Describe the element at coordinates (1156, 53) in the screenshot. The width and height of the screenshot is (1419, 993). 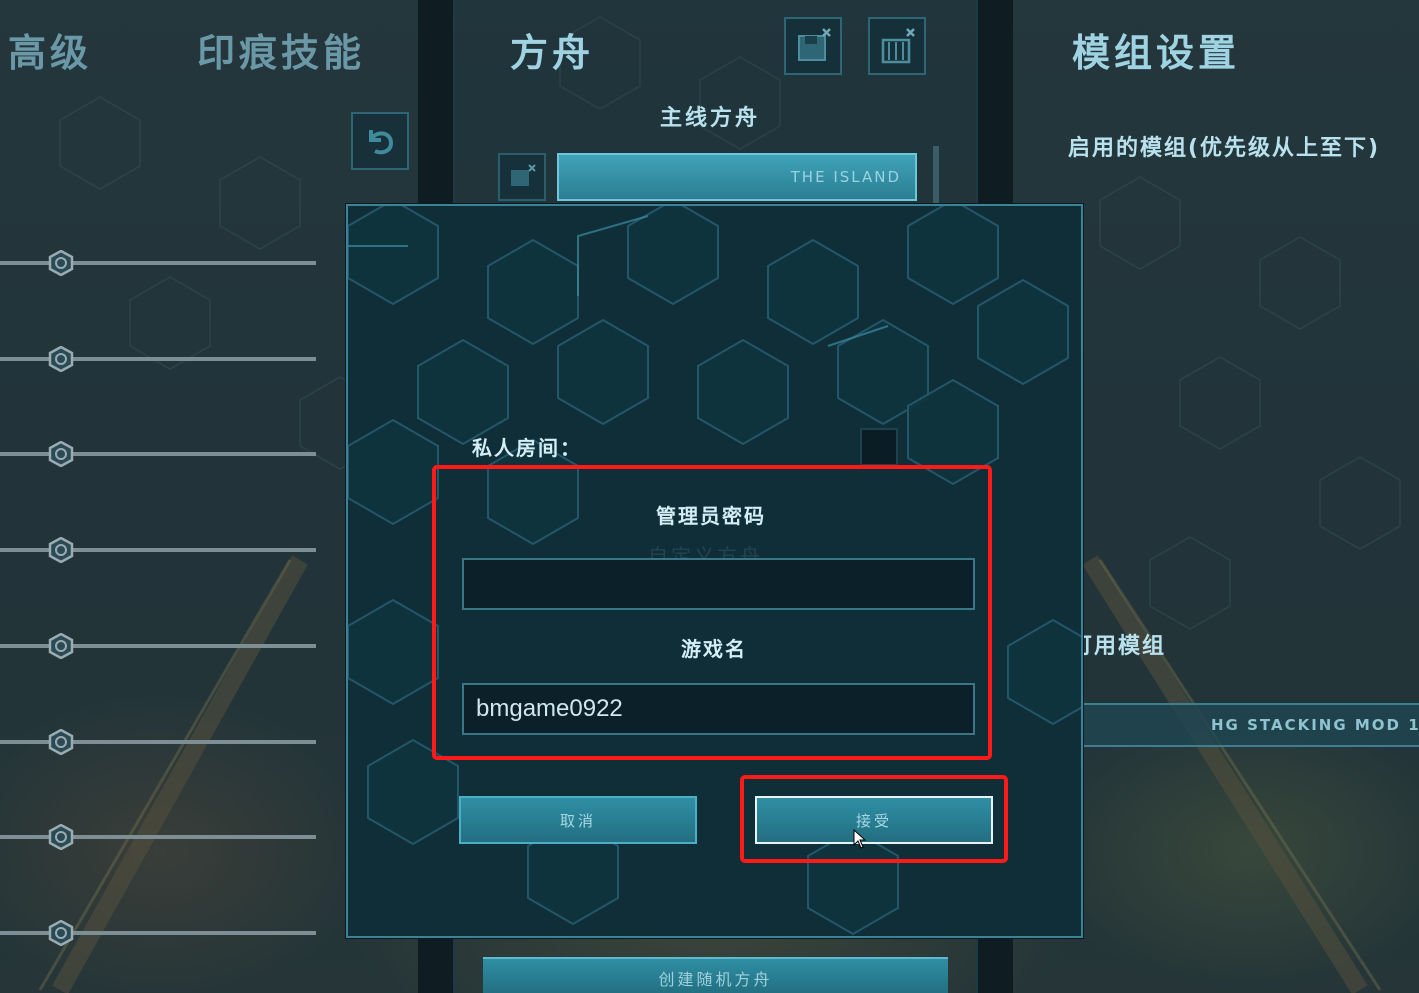
I see `mod-settings-heading: 模组设置` at that location.